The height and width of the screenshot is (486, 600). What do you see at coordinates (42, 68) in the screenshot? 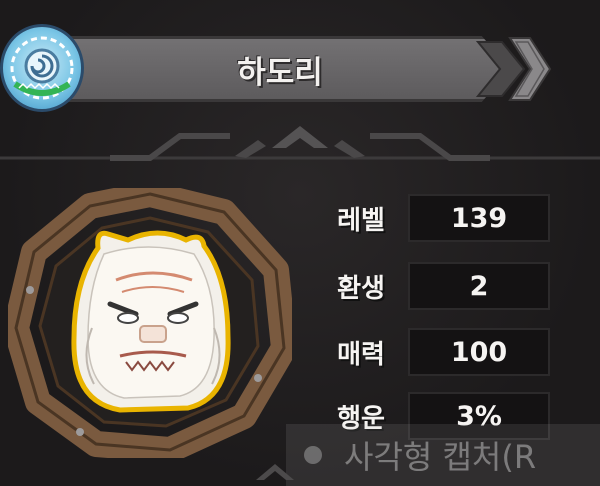
I see `water-element-icon` at bounding box center [42, 68].